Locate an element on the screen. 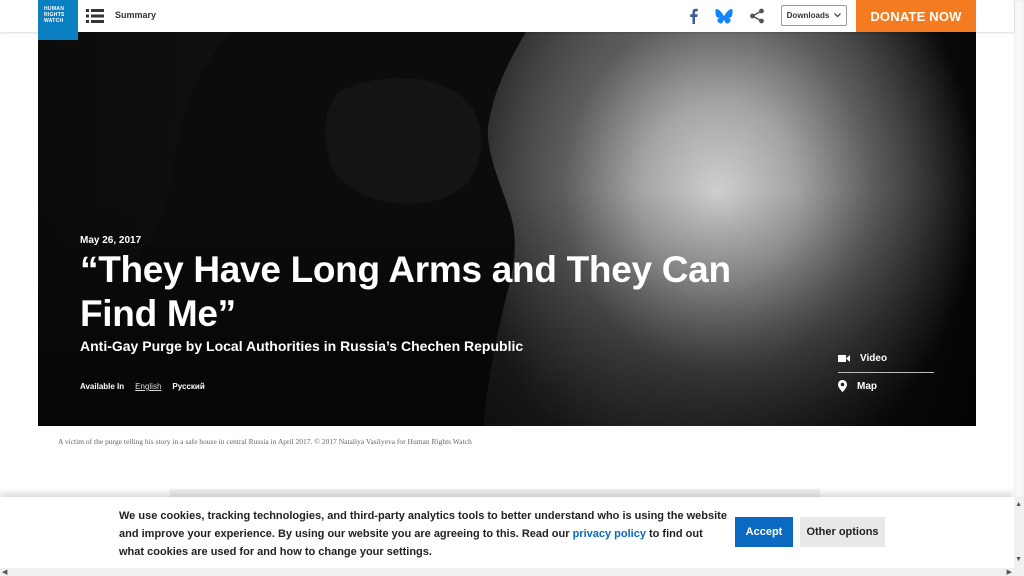 This screenshot has width=1024, height=576. vertical-scrollbar: ▲ ▼ is located at coordinates (1019, 288).